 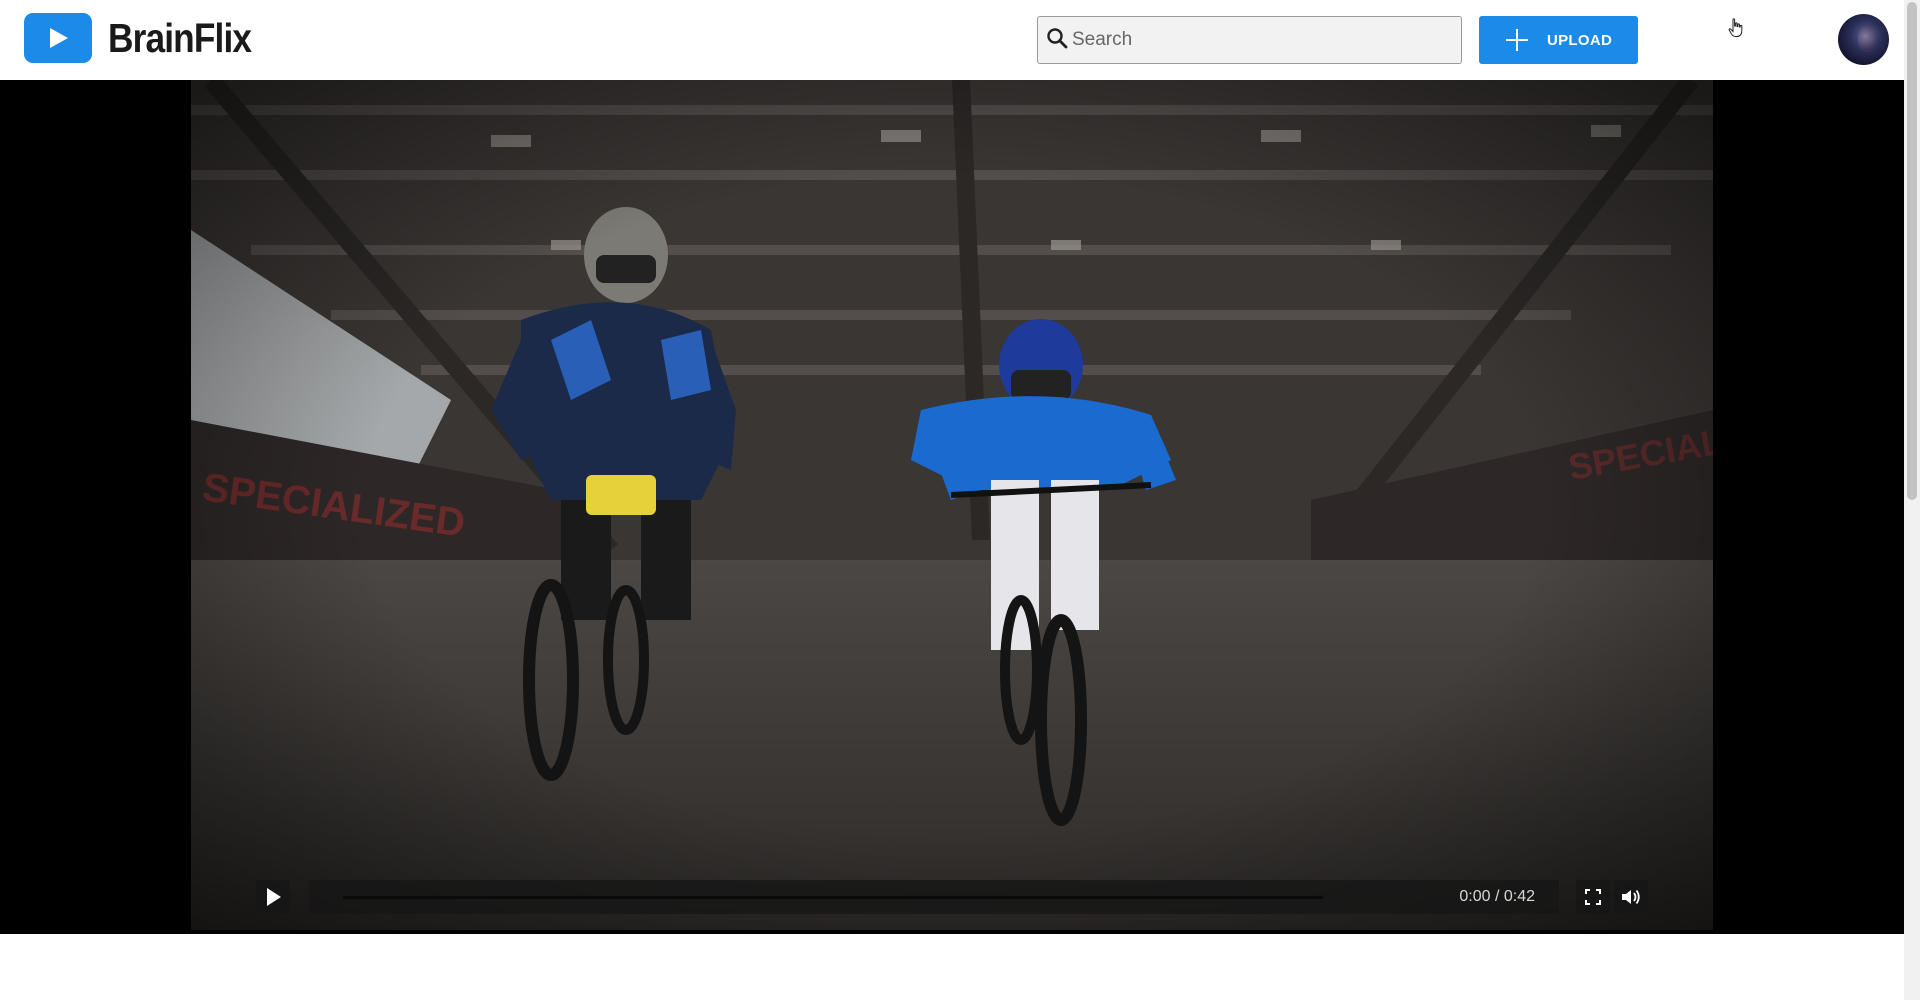 What do you see at coordinates (1262, 40) in the screenshot?
I see `search-input` at bounding box center [1262, 40].